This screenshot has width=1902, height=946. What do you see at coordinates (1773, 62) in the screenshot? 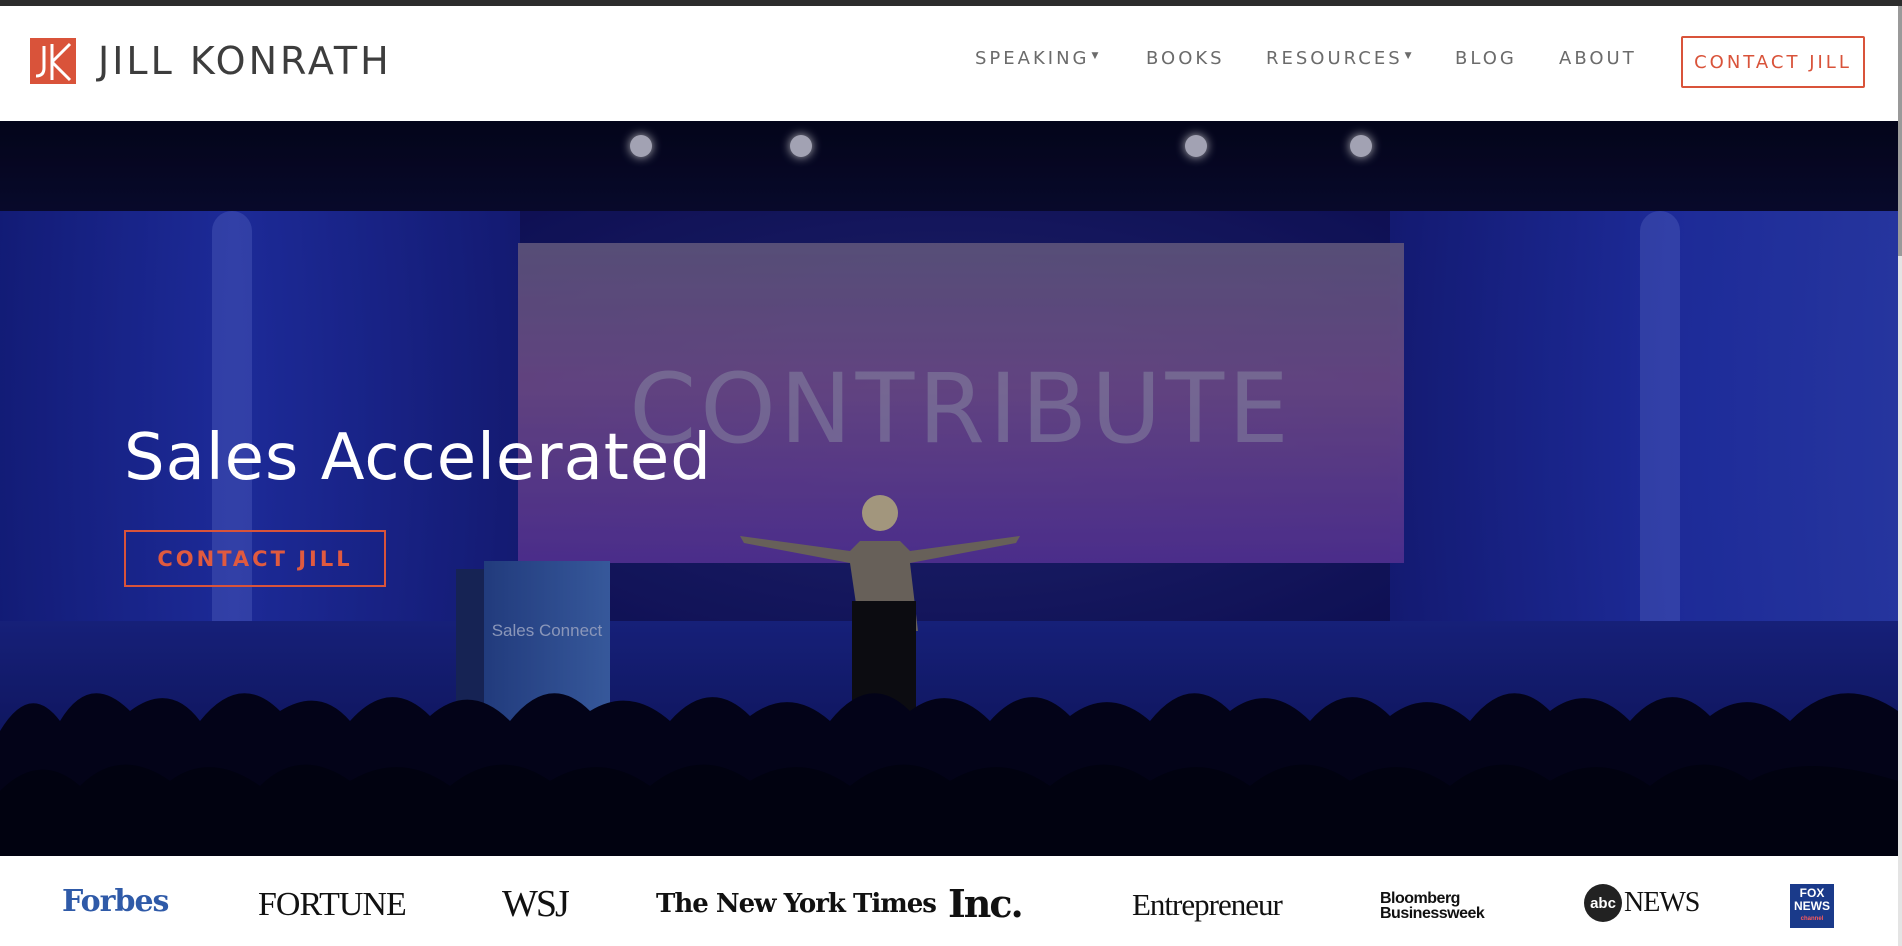
I see `contact-jill-button: CONTACT JILL` at bounding box center [1773, 62].